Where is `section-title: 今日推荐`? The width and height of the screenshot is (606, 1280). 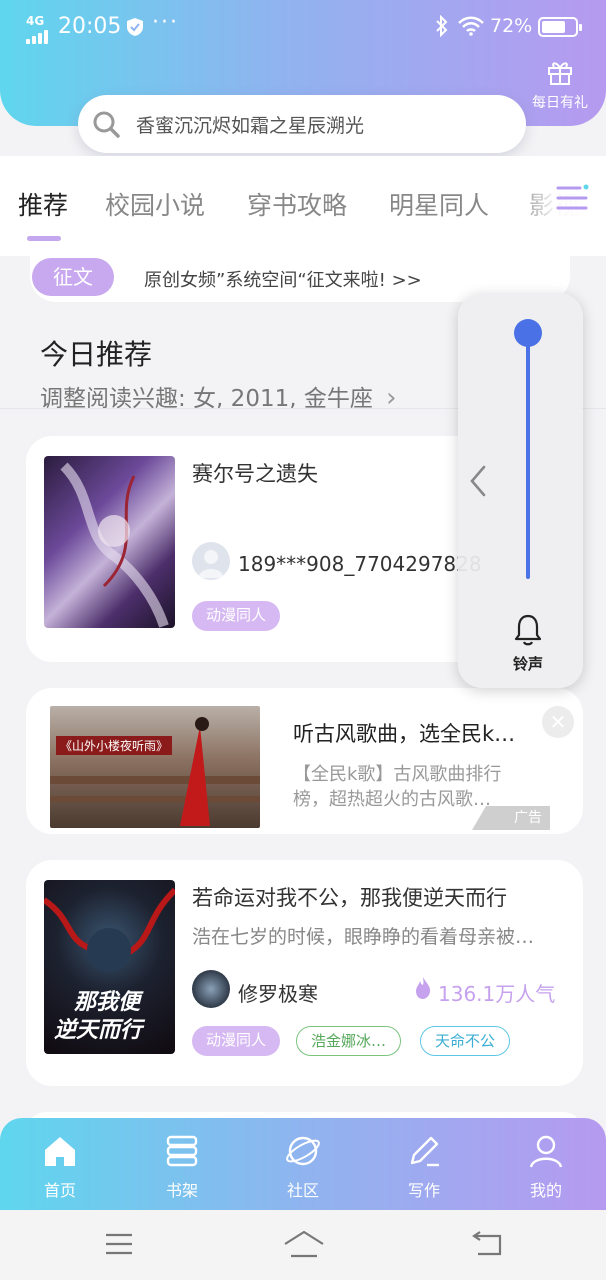 section-title: 今日推荐 is located at coordinates (96, 354).